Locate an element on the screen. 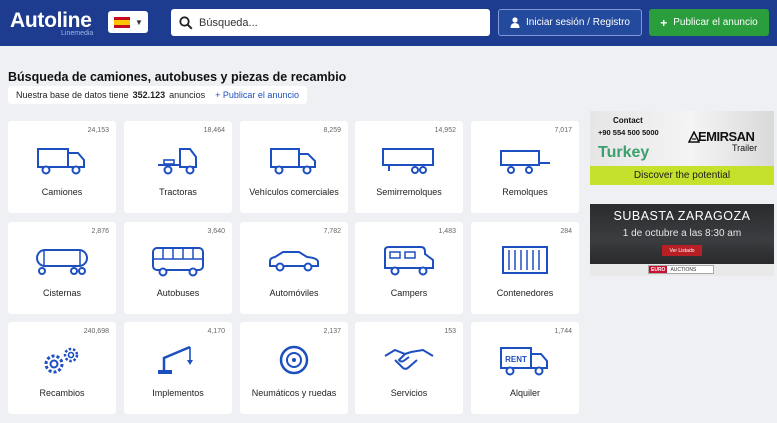 The height and width of the screenshot is (423, 777). category-card: 1,744 RENT Alquiler is located at coordinates (525, 368).